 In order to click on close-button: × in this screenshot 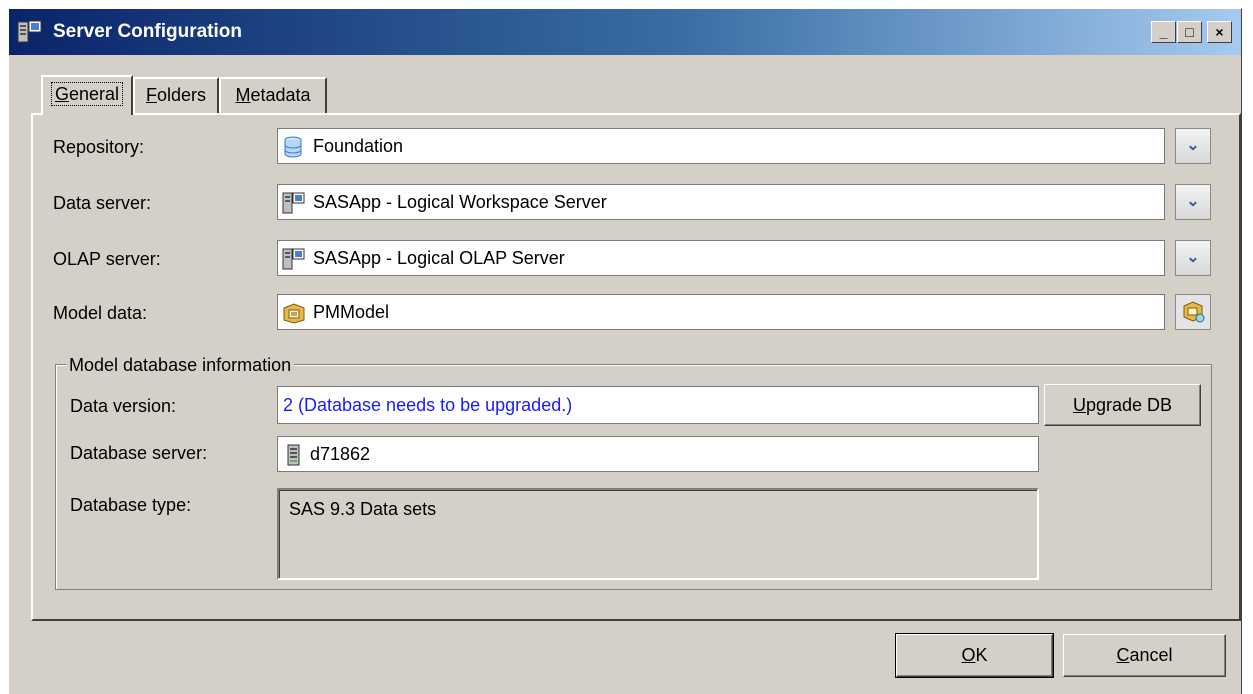, I will do `click(1219, 32)`.